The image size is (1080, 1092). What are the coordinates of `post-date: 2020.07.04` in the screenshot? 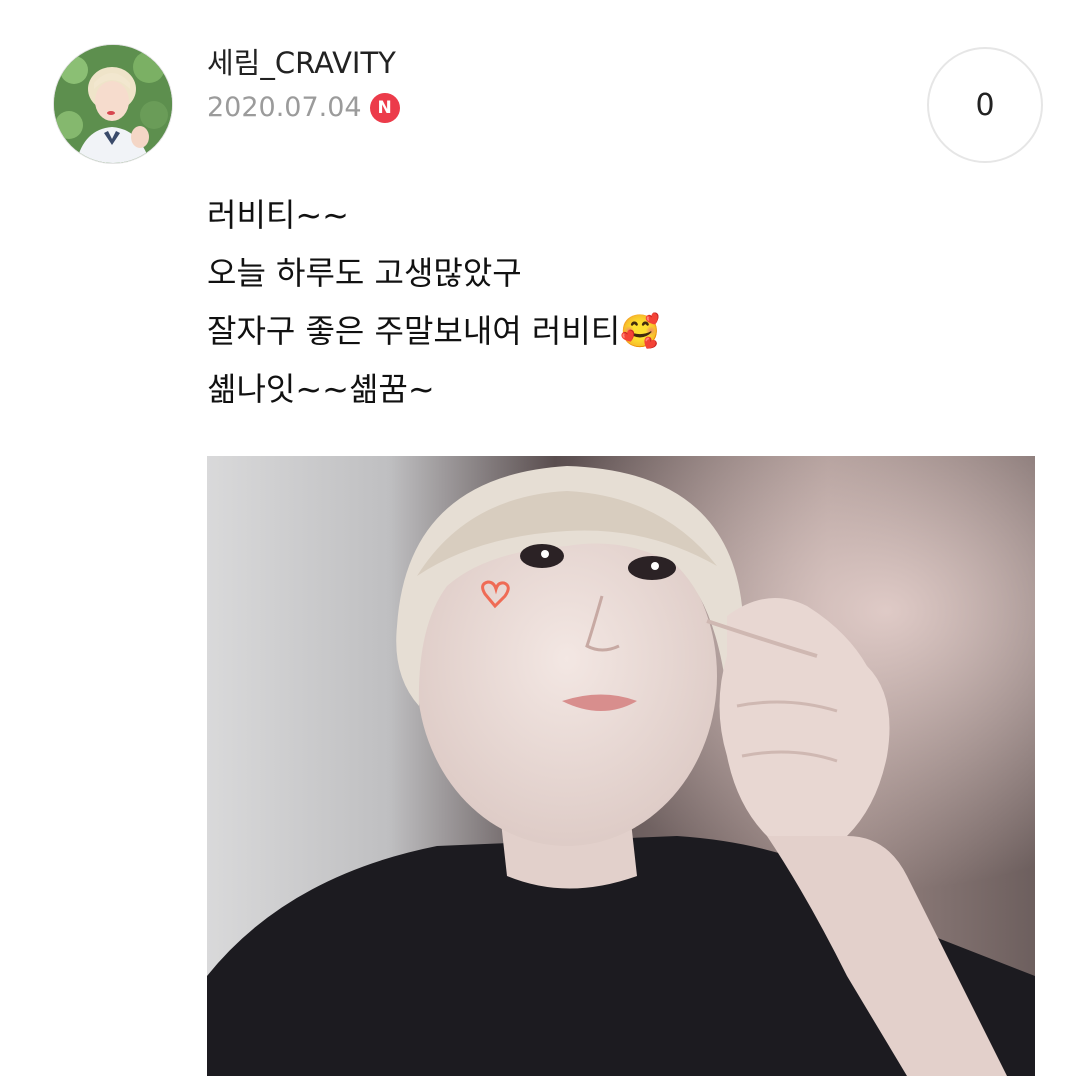 It's located at (284, 107).